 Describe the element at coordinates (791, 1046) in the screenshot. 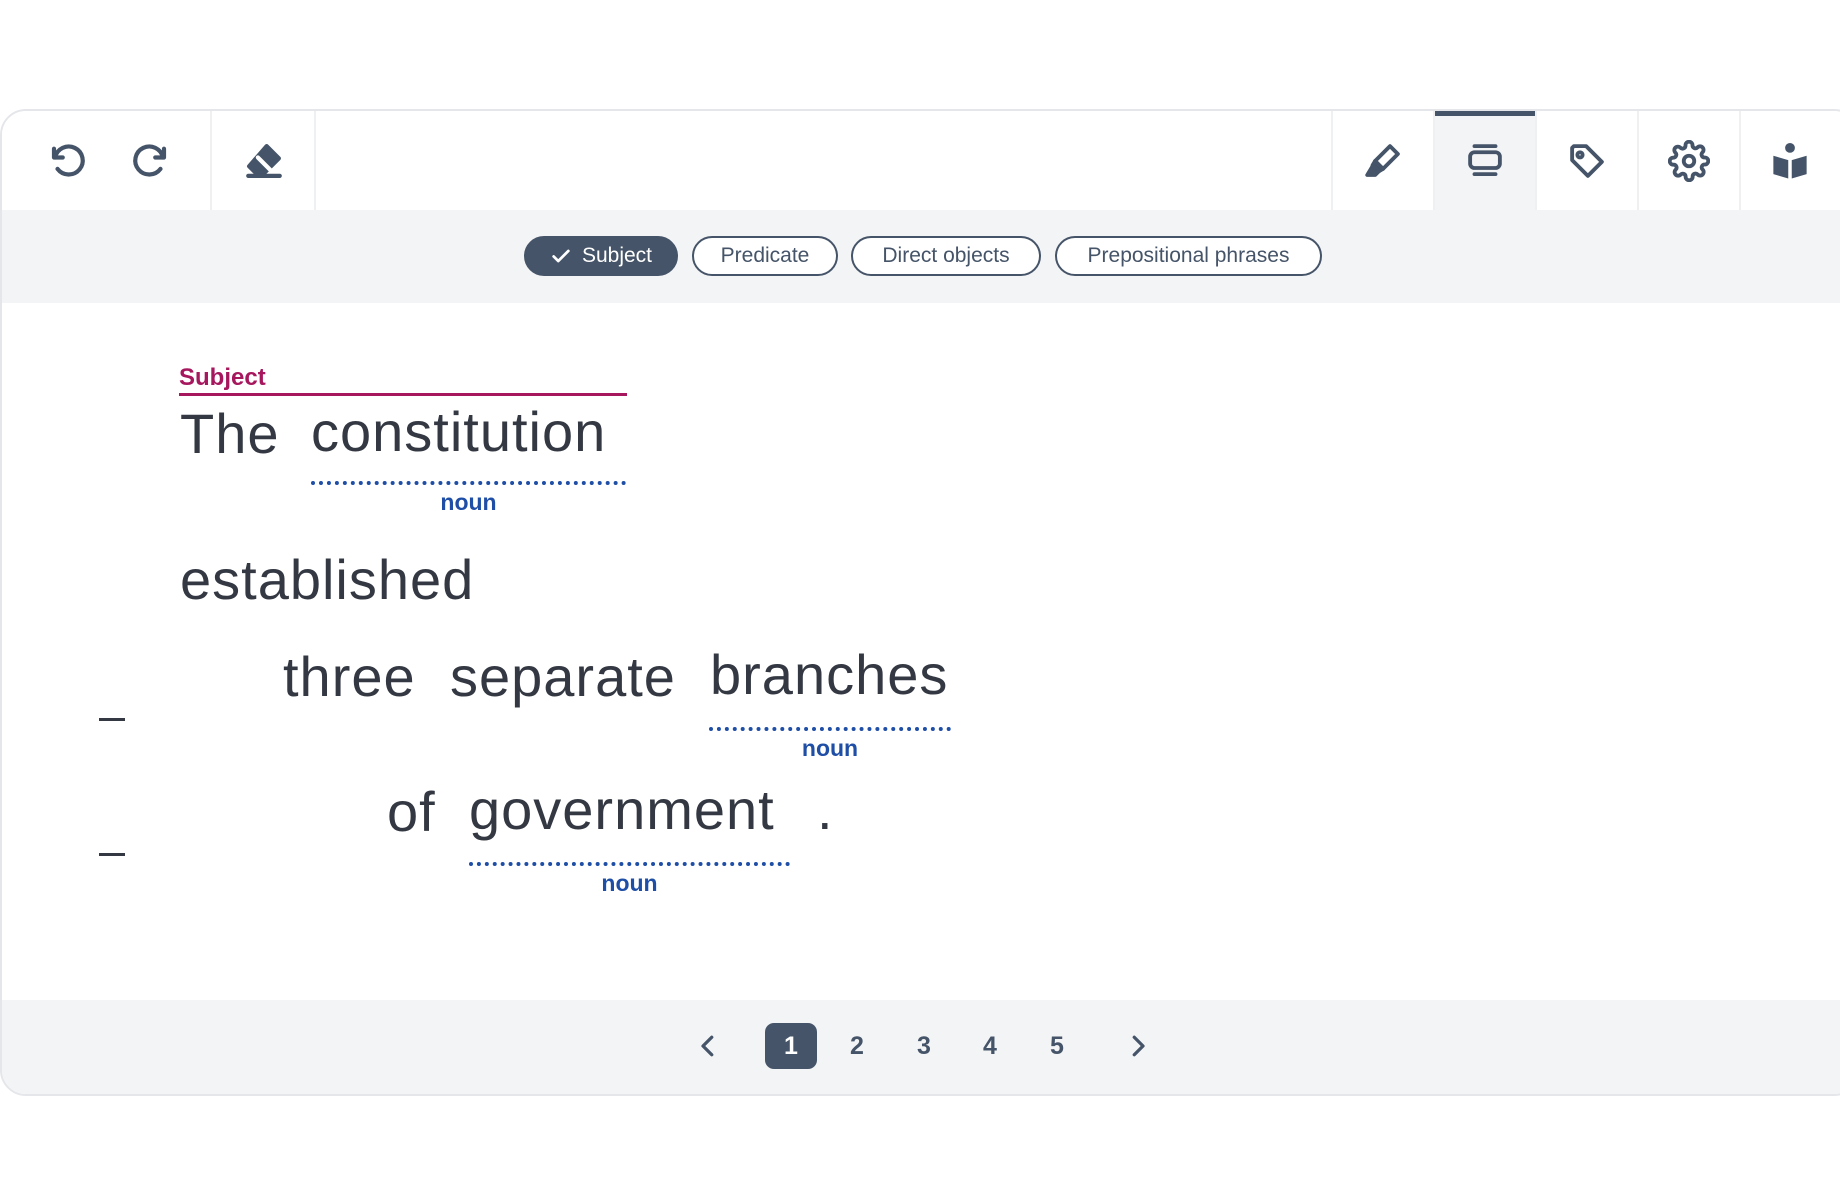

I see `page-1-button: 1` at that location.